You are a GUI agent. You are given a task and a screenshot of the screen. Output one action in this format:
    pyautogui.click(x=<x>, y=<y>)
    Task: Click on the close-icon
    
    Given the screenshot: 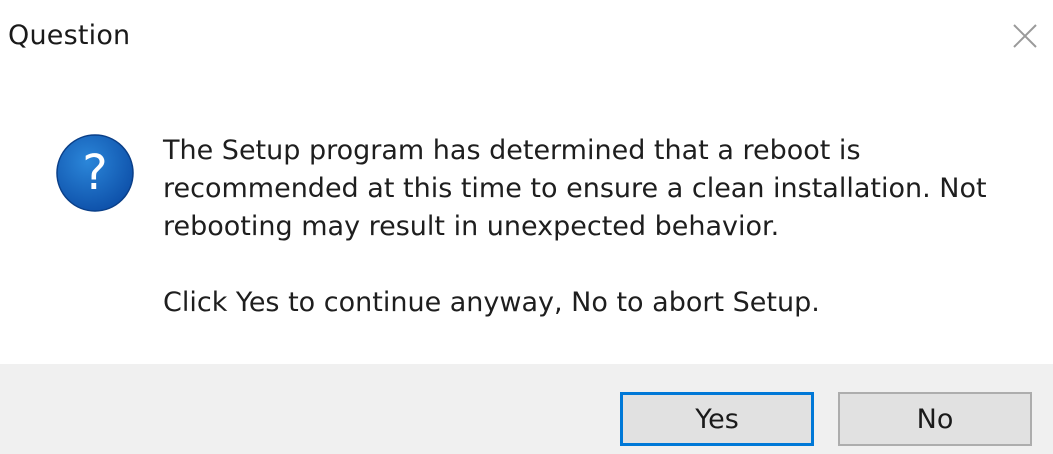 What is the action you would take?
    pyautogui.click(x=1025, y=36)
    